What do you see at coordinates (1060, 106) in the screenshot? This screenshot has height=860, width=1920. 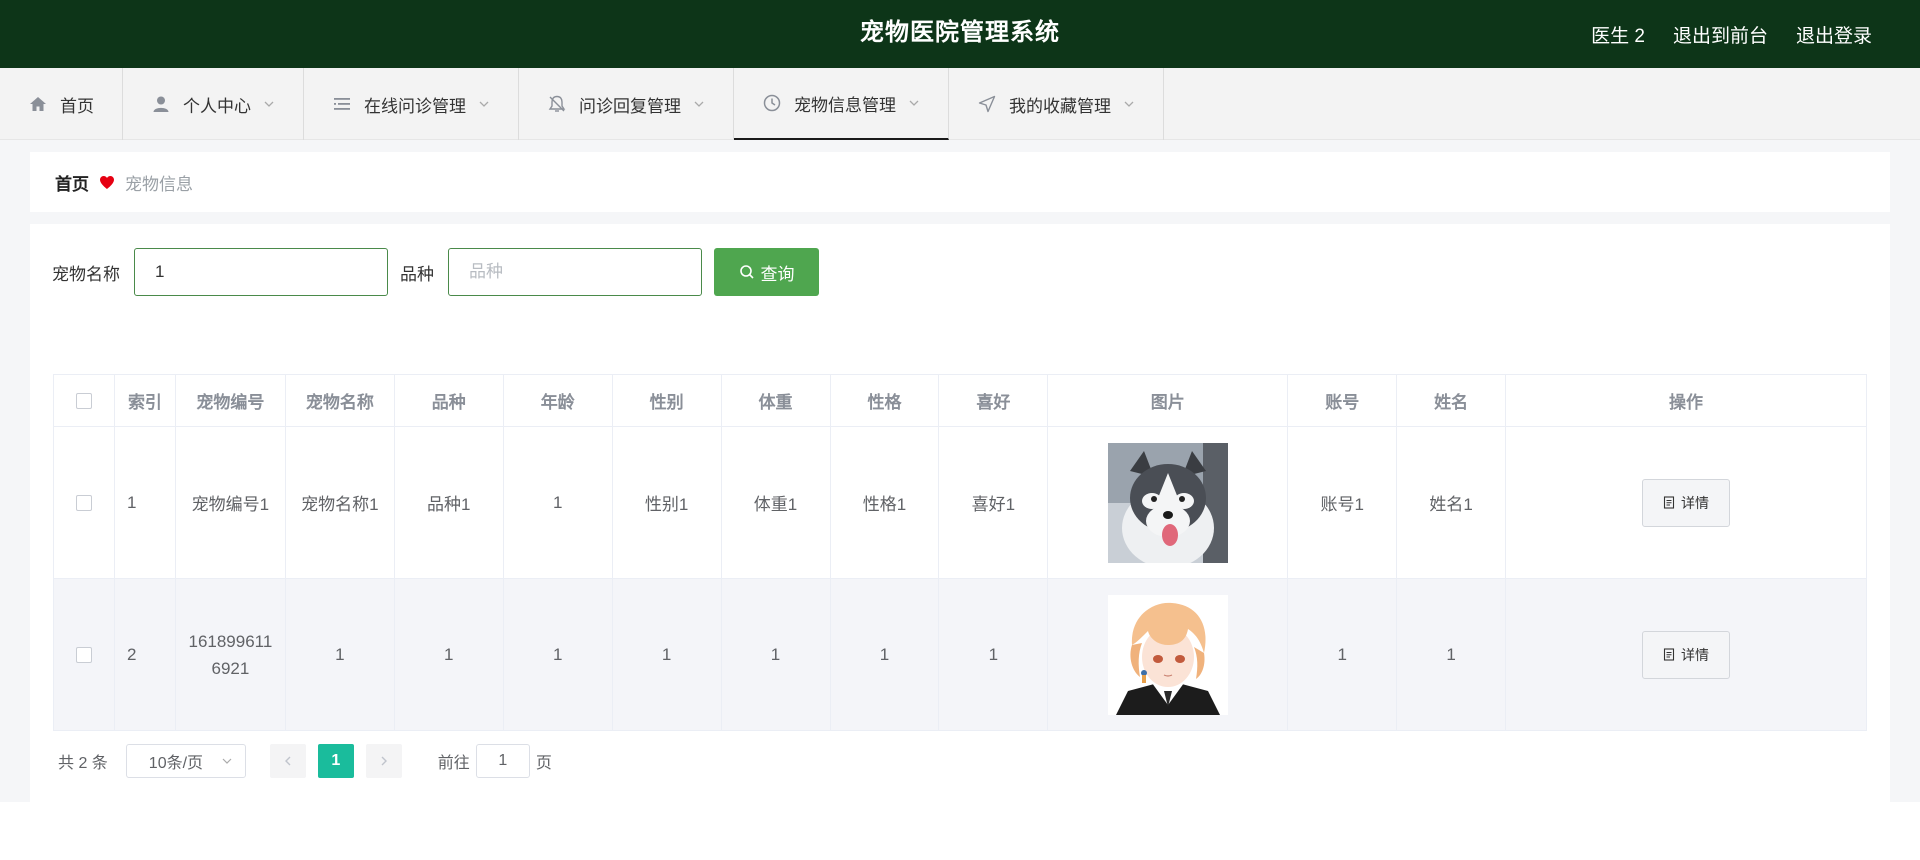 I see `nav-label: 我的收藏管理` at bounding box center [1060, 106].